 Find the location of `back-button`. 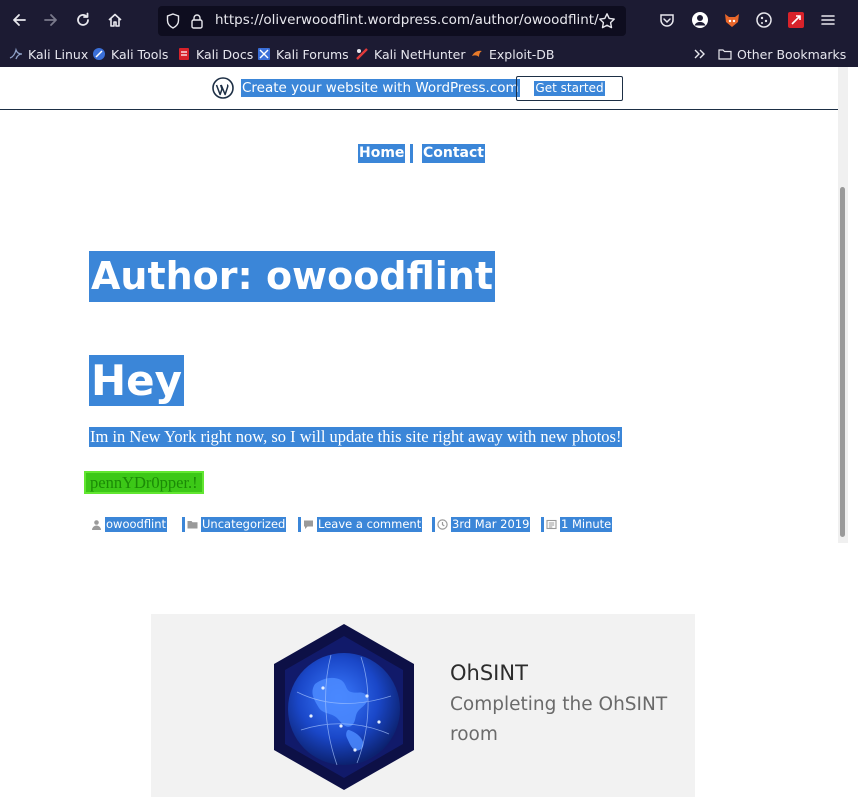

back-button is located at coordinates (19, 20).